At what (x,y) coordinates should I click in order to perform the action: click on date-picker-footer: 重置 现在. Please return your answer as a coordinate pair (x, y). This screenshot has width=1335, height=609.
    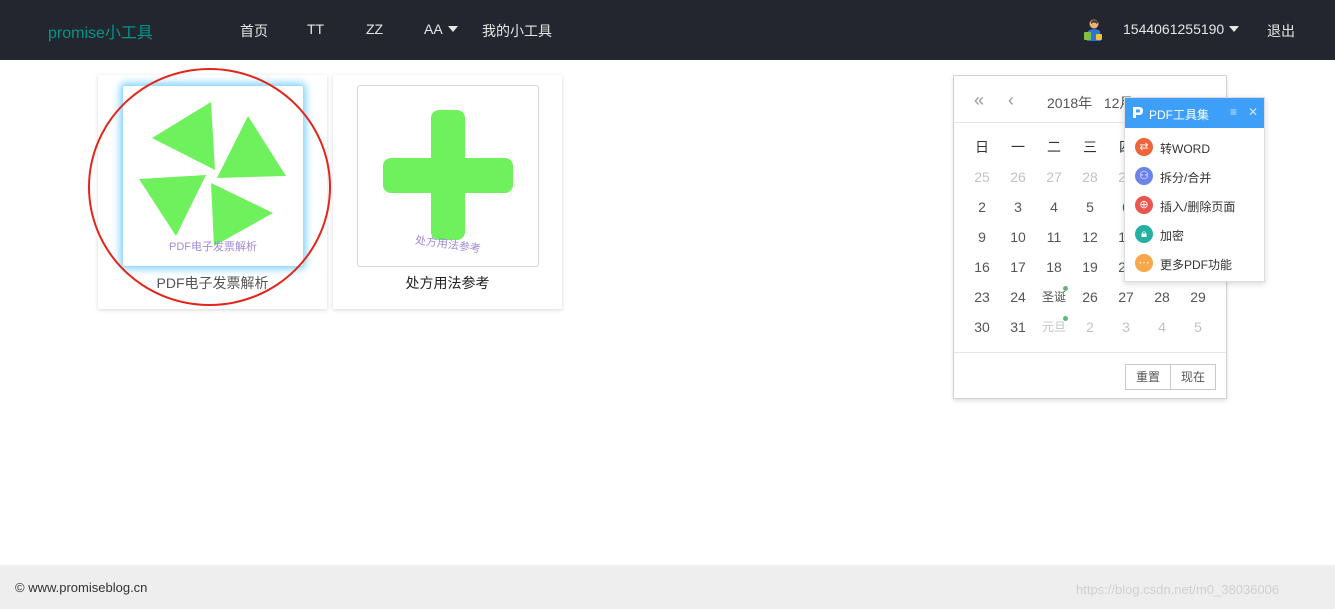
    Looking at the image, I should click on (1090, 375).